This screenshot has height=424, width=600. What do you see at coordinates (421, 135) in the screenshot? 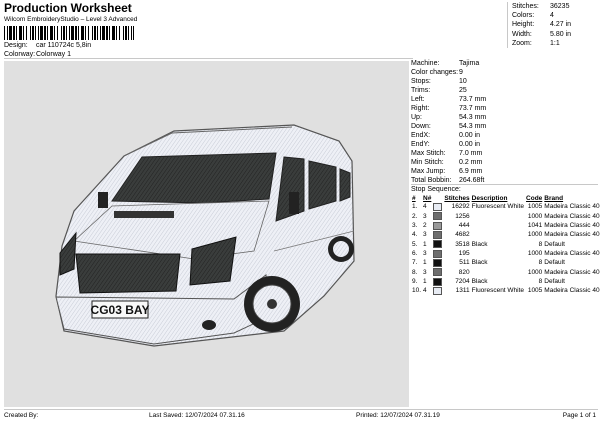
I see `details-key: EndX:` at bounding box center [421, 135].